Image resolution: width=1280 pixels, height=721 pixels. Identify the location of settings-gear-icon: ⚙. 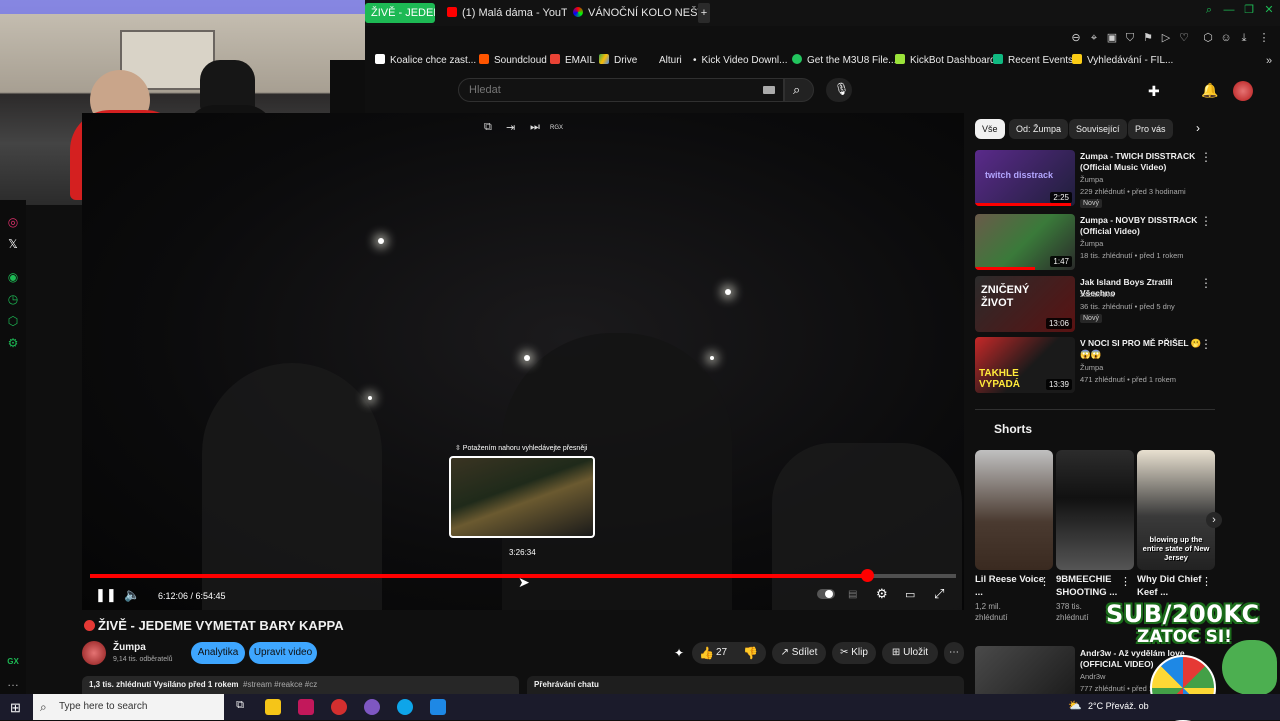
(882, 594).